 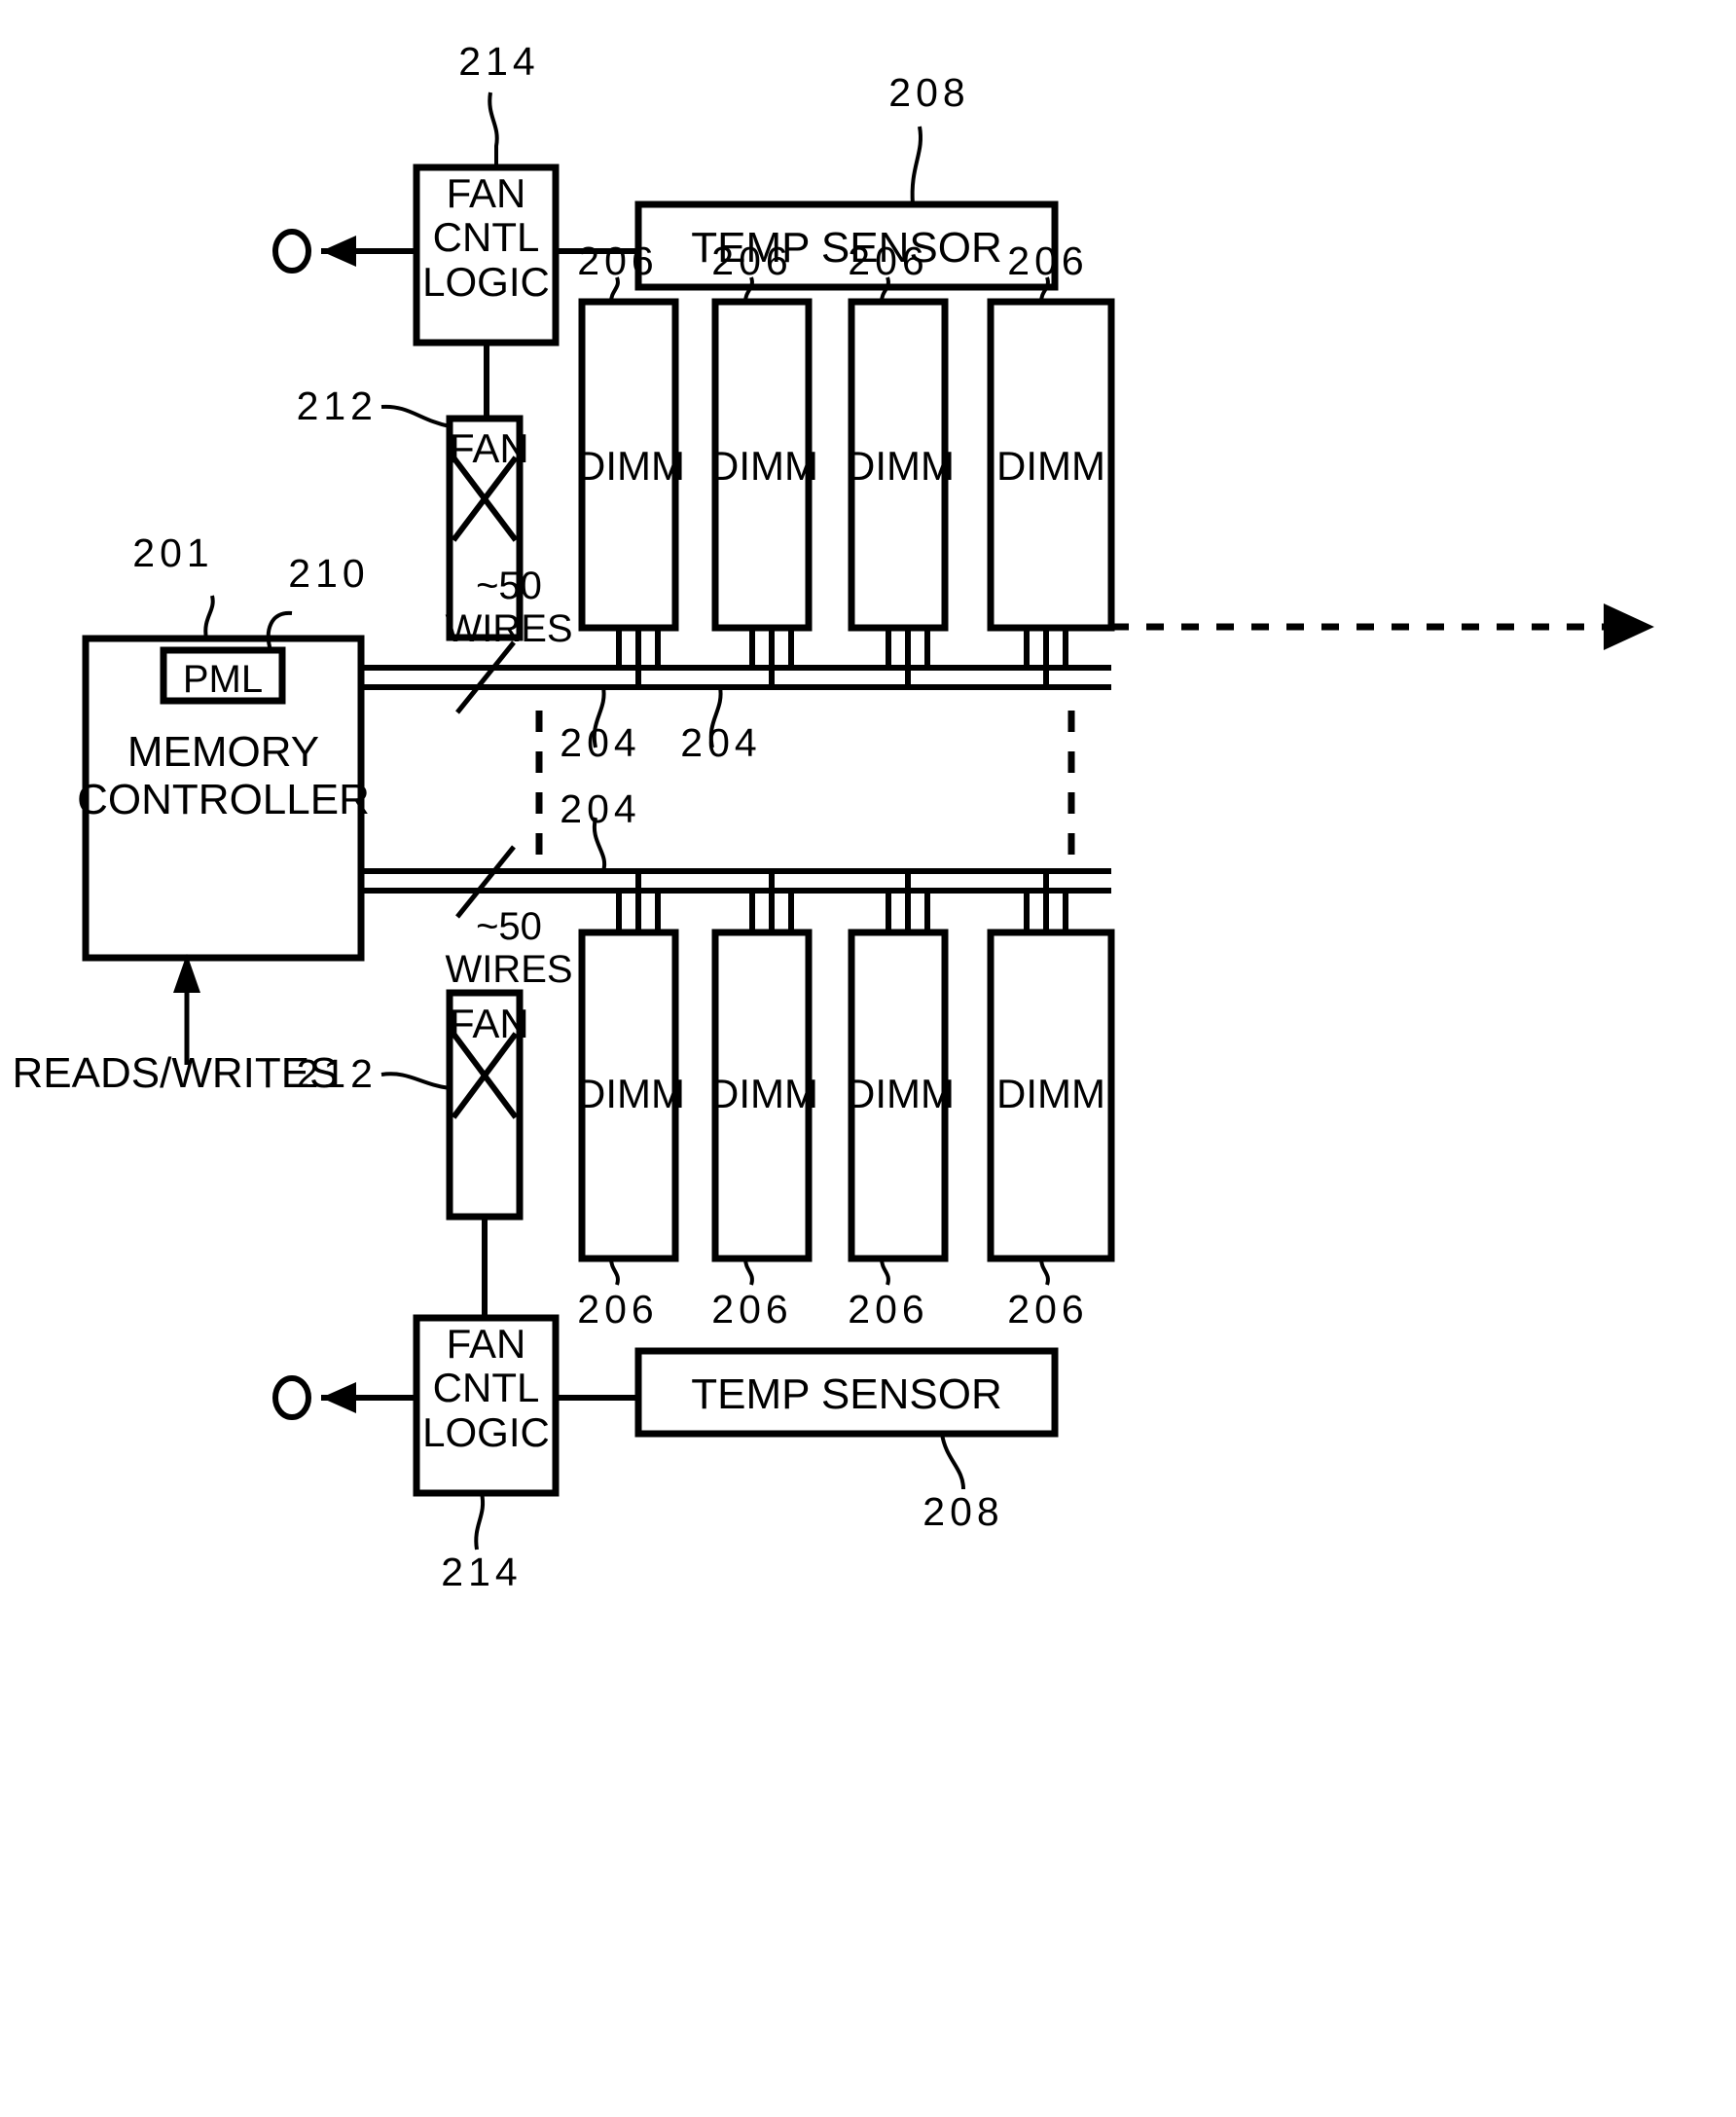 I want to click on ref-label-214-bottom: 214, so click(x=482, y=1572).